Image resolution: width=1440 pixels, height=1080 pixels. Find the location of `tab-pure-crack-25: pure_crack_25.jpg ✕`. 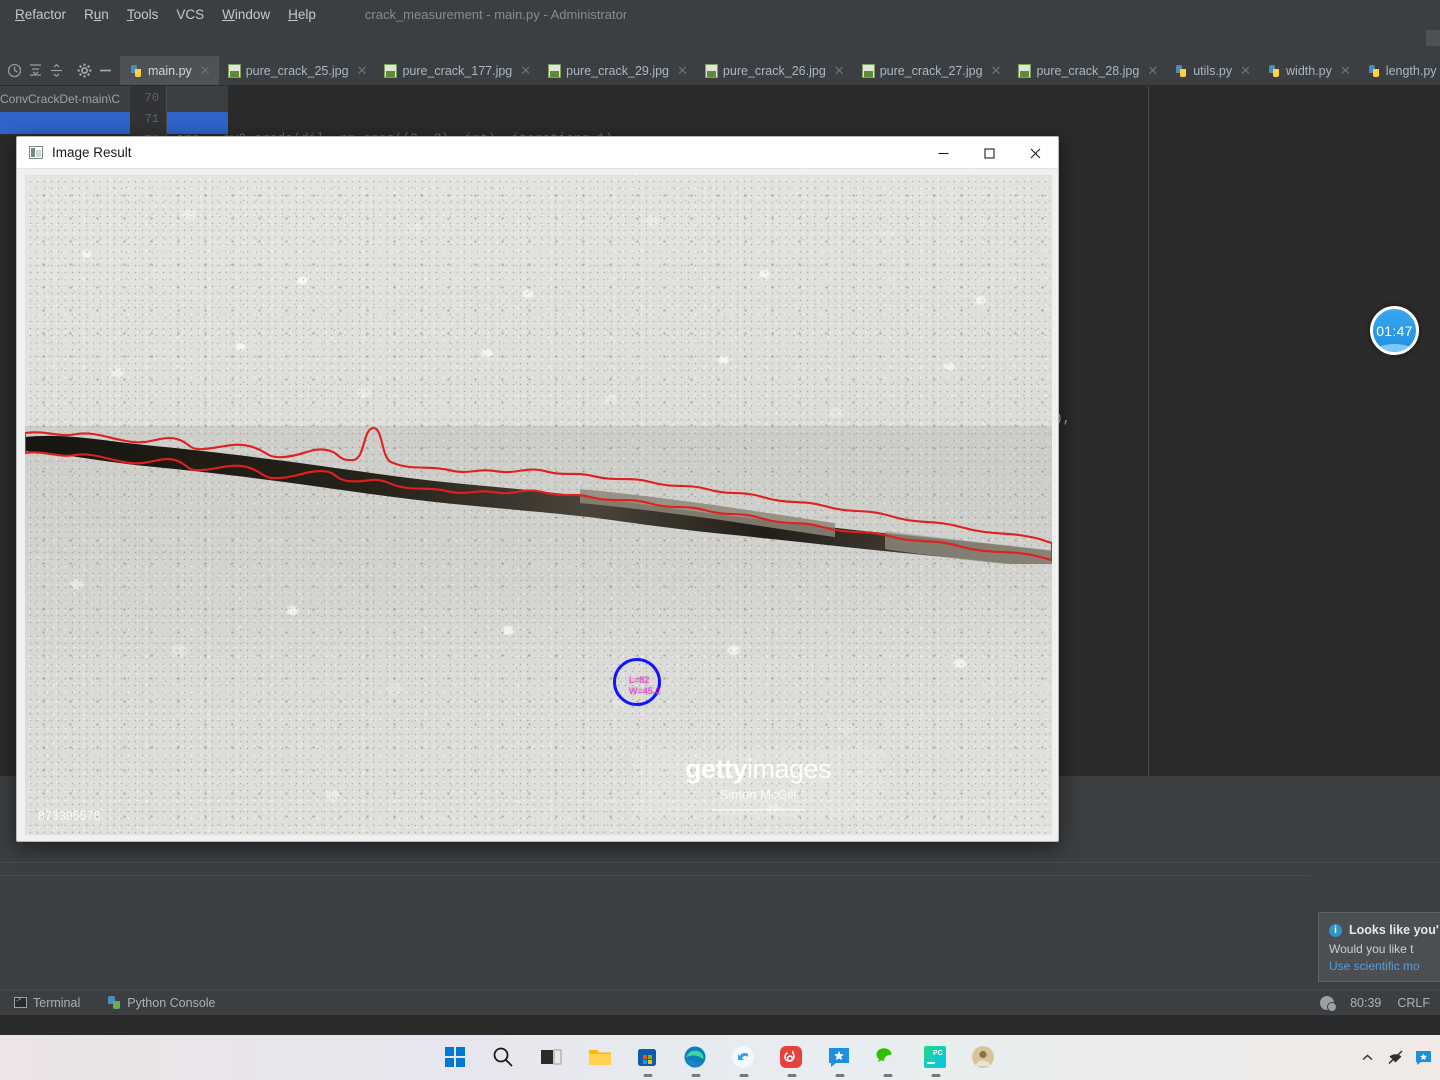

tab-pure-crack-25: pure_crack_25.jpg ✕ is located at coordinates (297, 70).